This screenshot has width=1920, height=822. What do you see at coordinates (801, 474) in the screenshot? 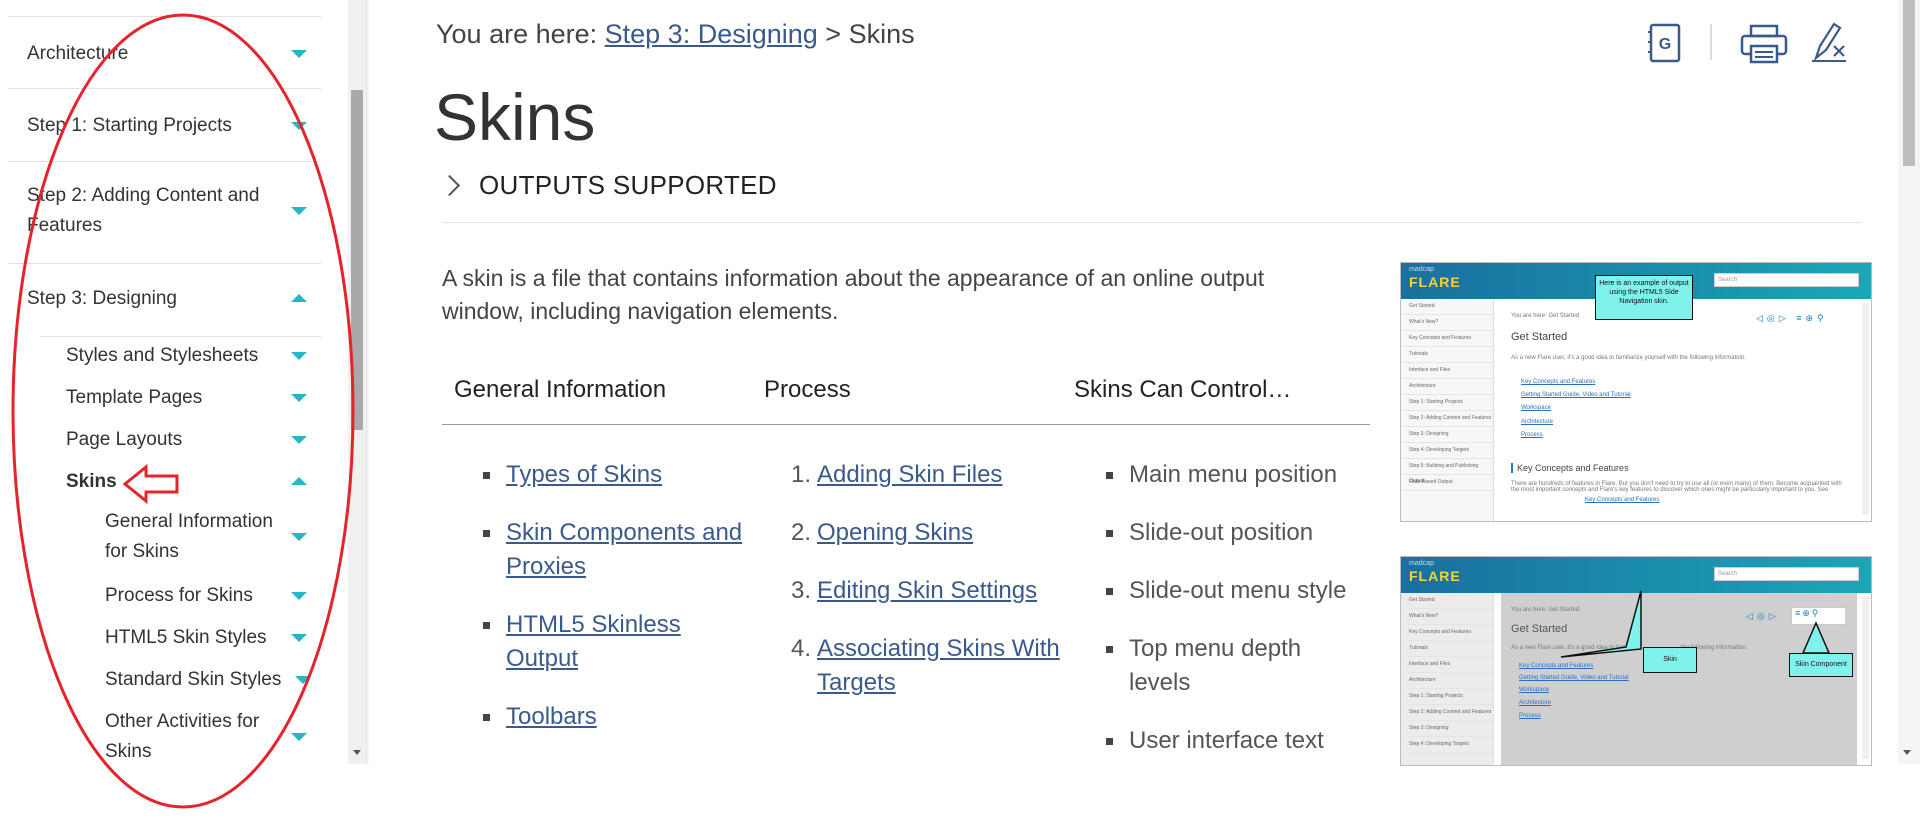
I see `step-number: 1.` at bounding box center [801, 474].